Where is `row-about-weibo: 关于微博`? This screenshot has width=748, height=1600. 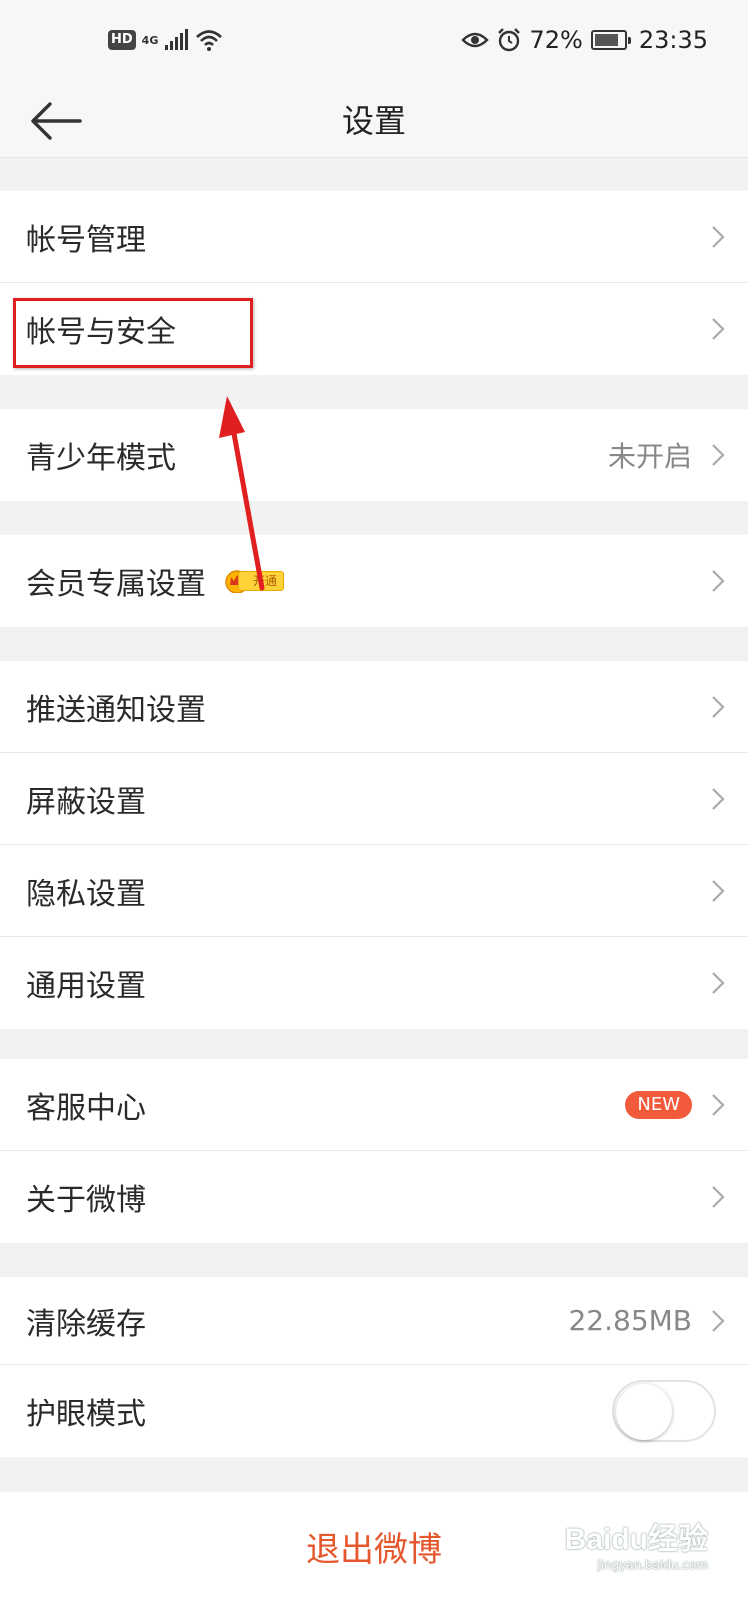 row-about-weibo: 关于微博 is located at coordinates (374, 1197).